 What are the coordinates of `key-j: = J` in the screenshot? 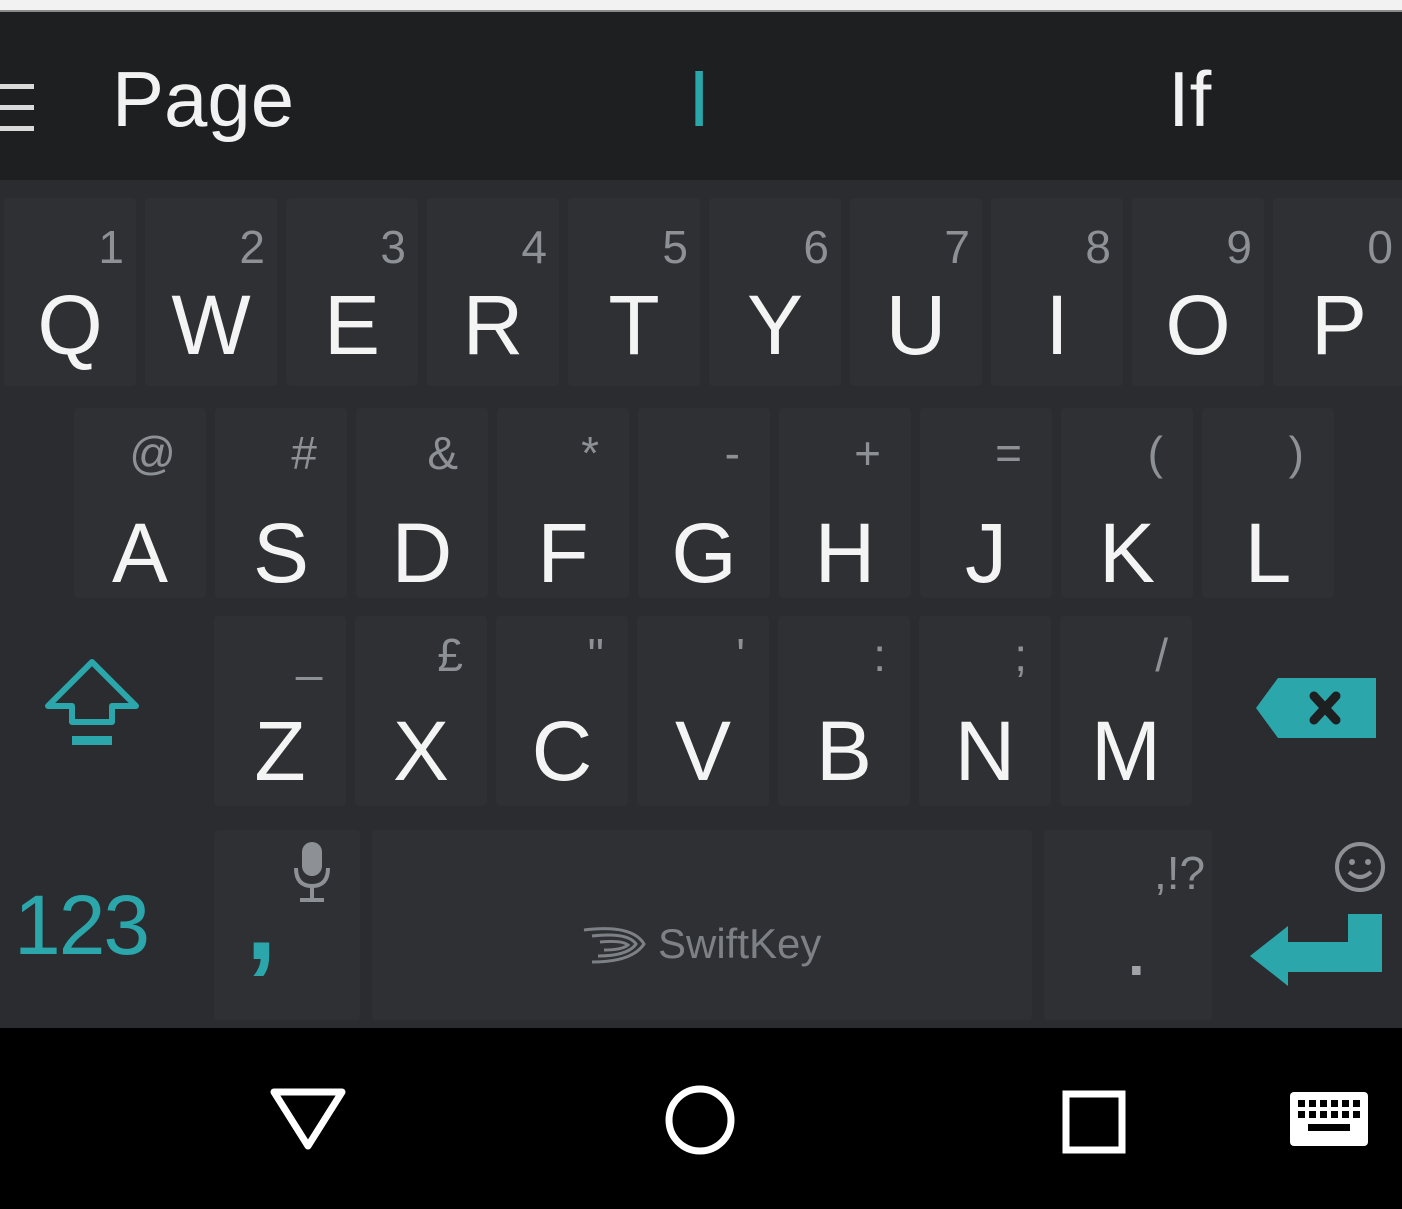 It's located at (986, 503).